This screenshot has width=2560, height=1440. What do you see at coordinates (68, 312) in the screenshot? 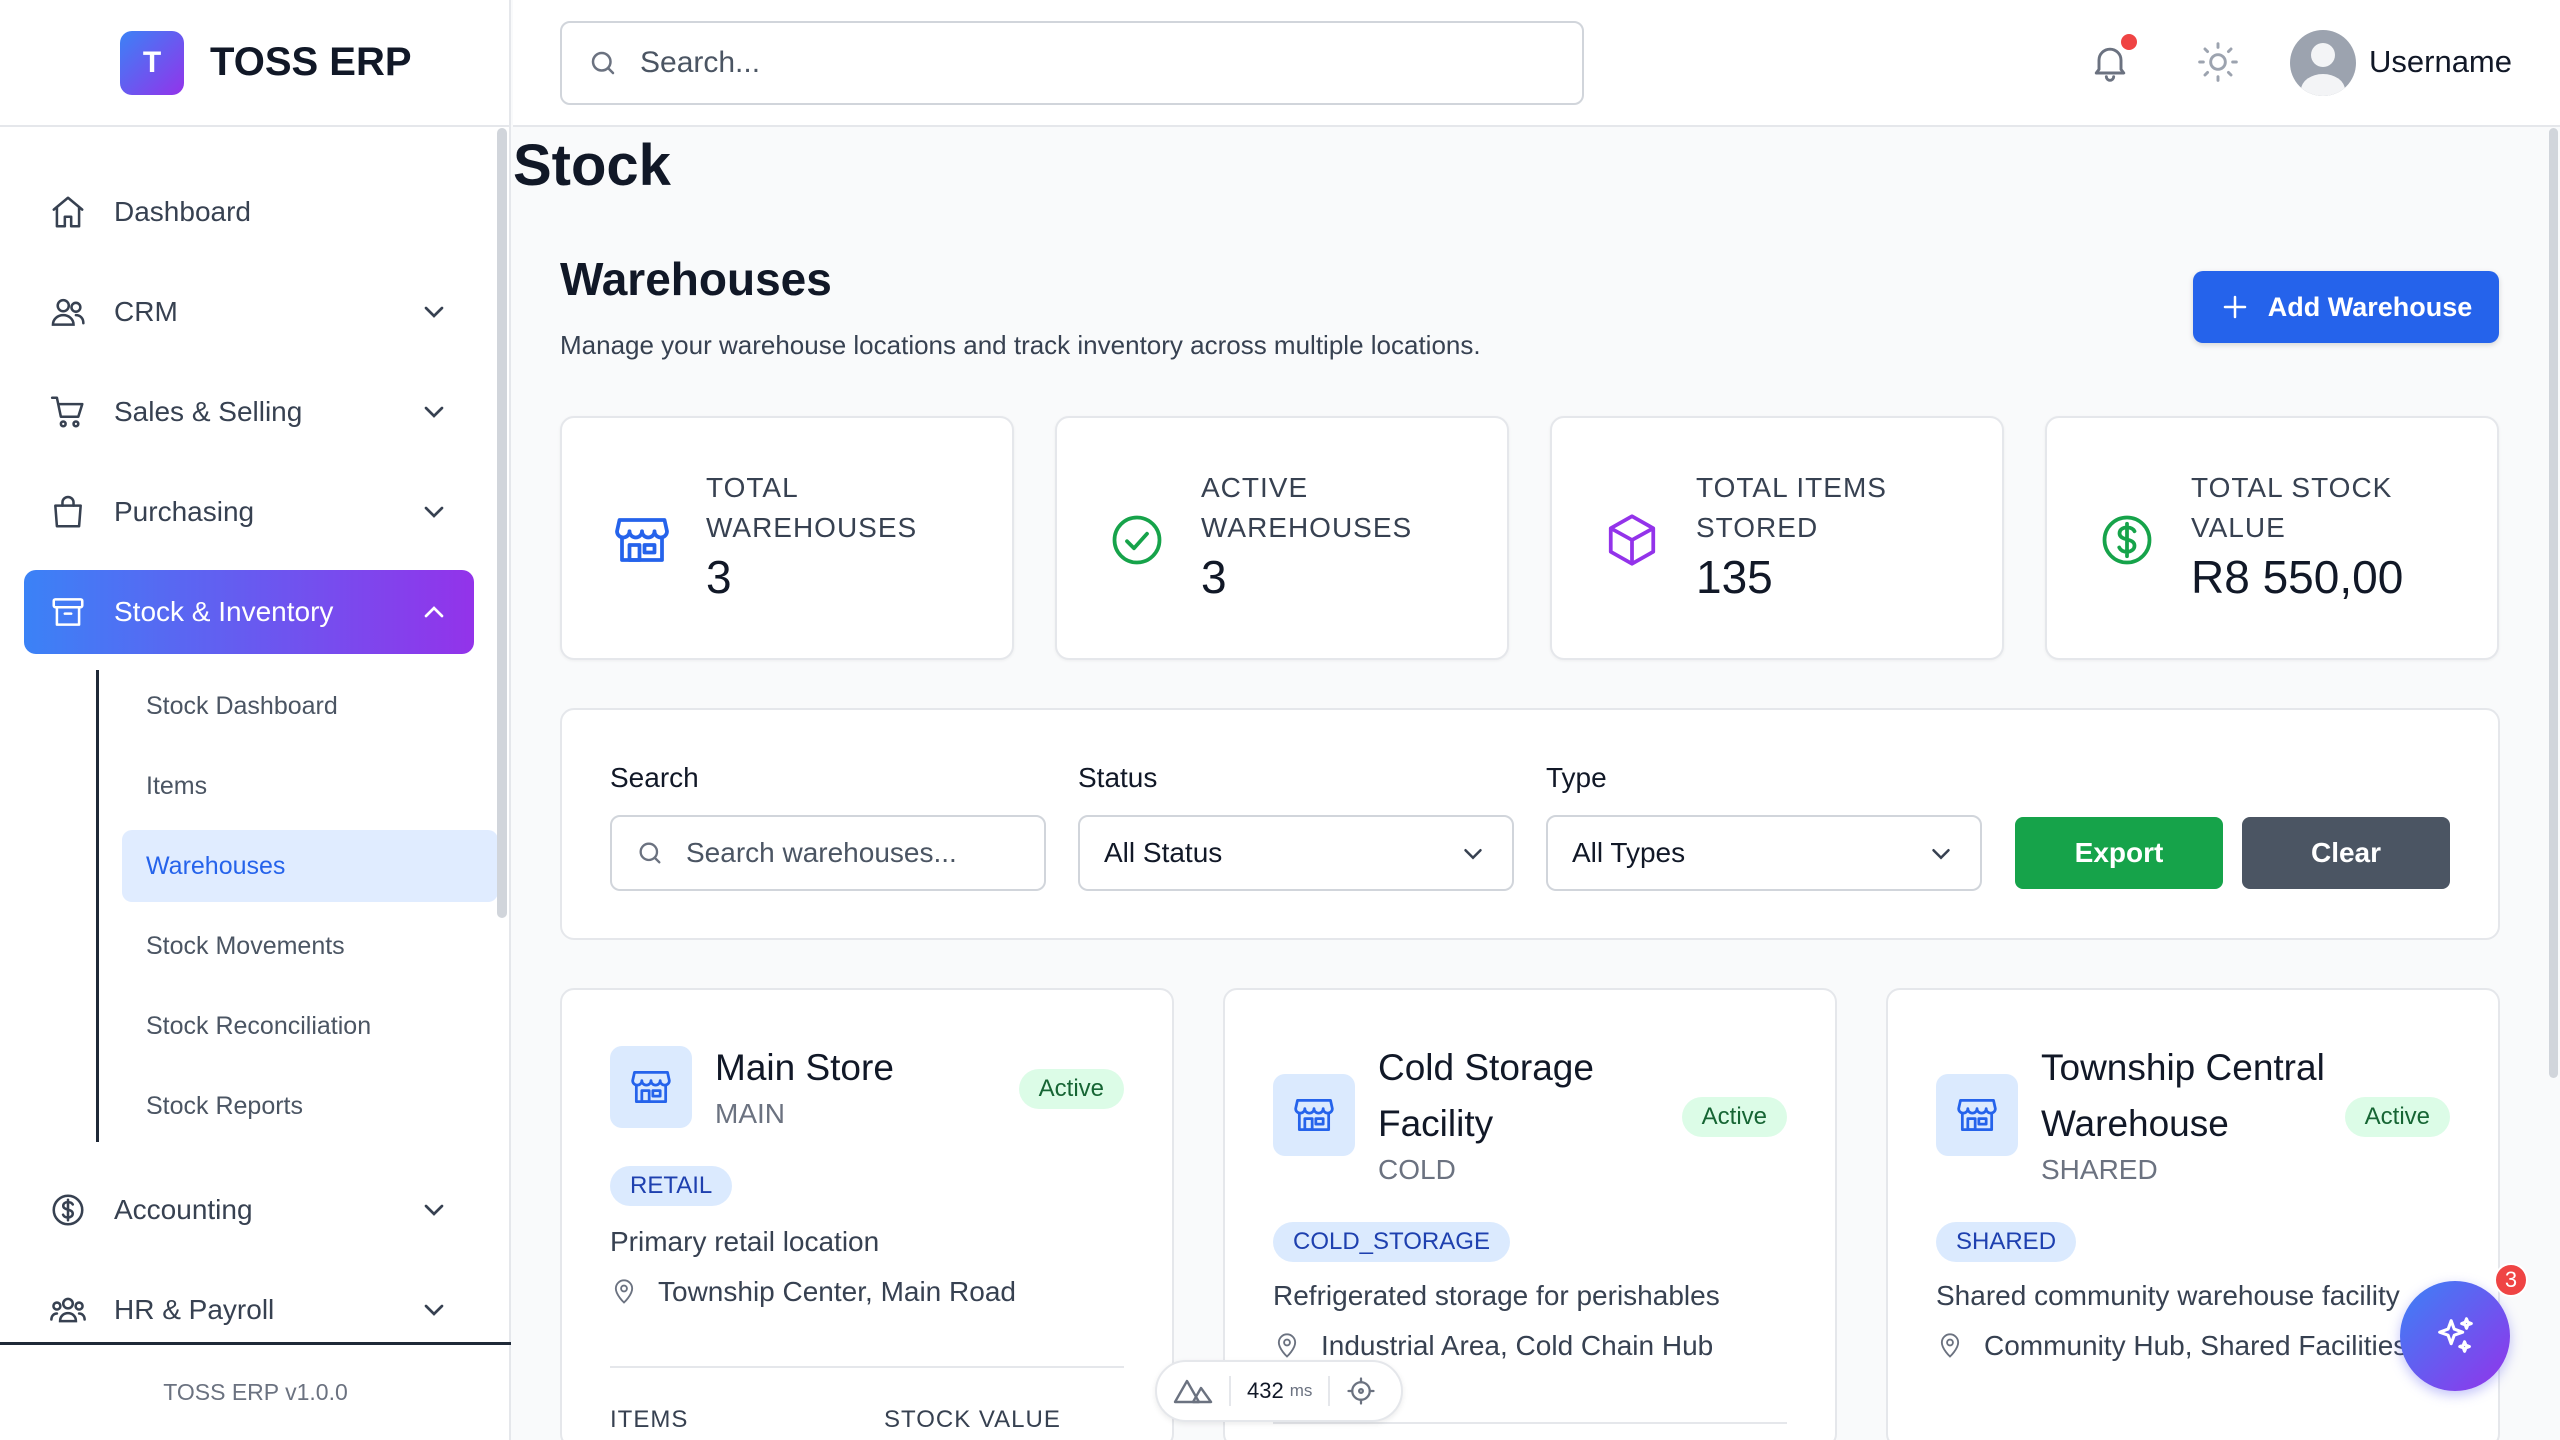
I see `users-icon` at bounding box center [68, 312].